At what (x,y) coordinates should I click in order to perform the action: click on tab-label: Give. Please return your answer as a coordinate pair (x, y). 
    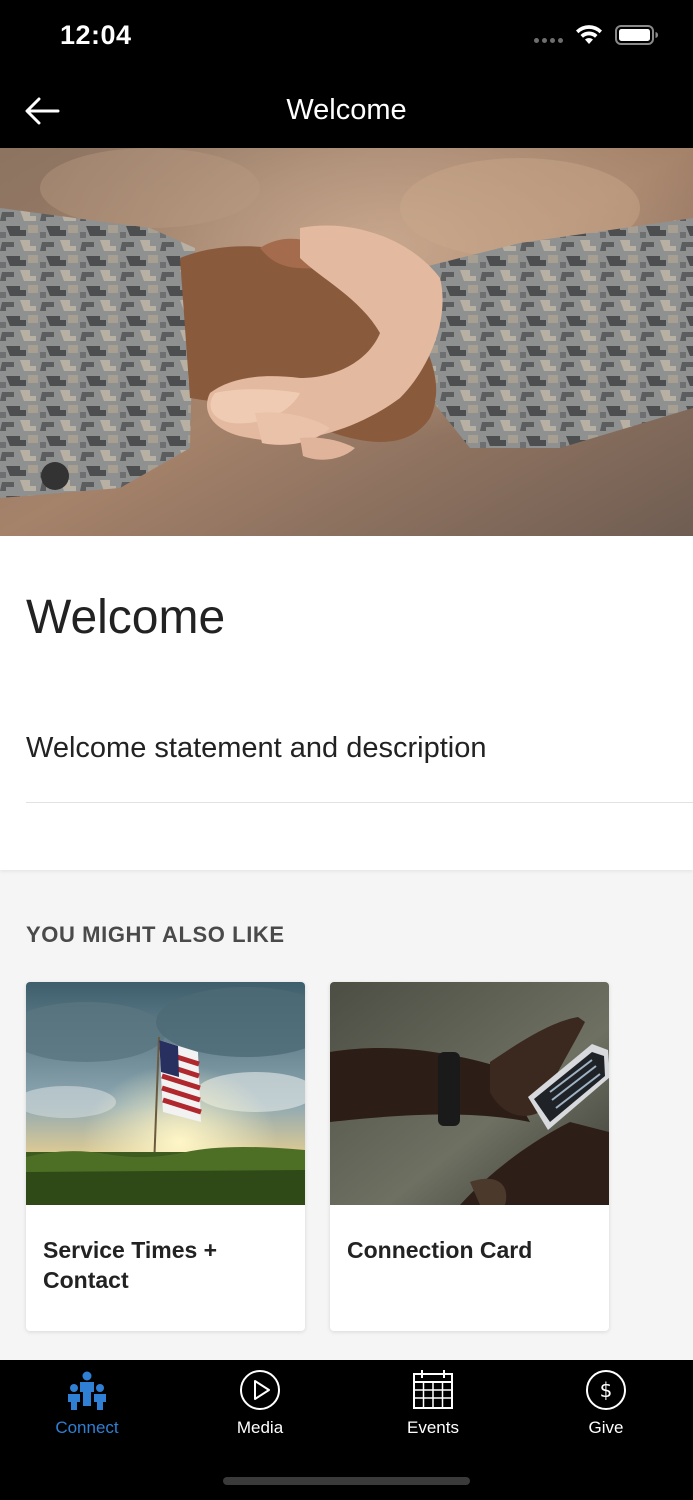
    Looking at the image, I should click on (606, 1427).